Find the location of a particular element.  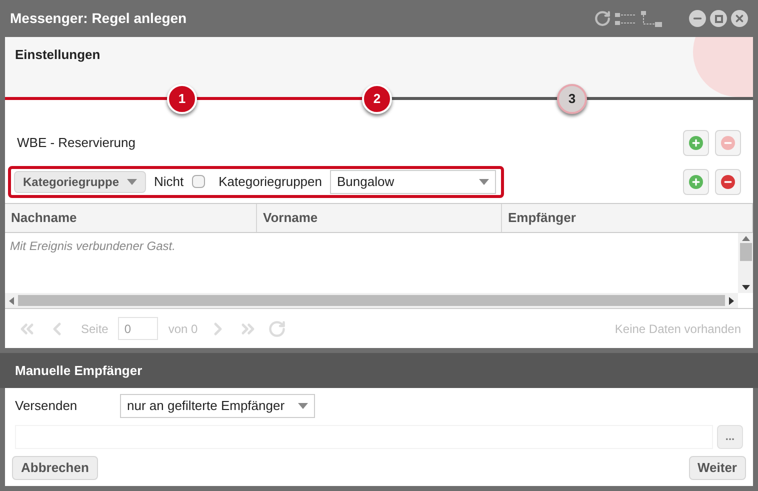

next-button: Weiter is located at coordinates (717, 468).